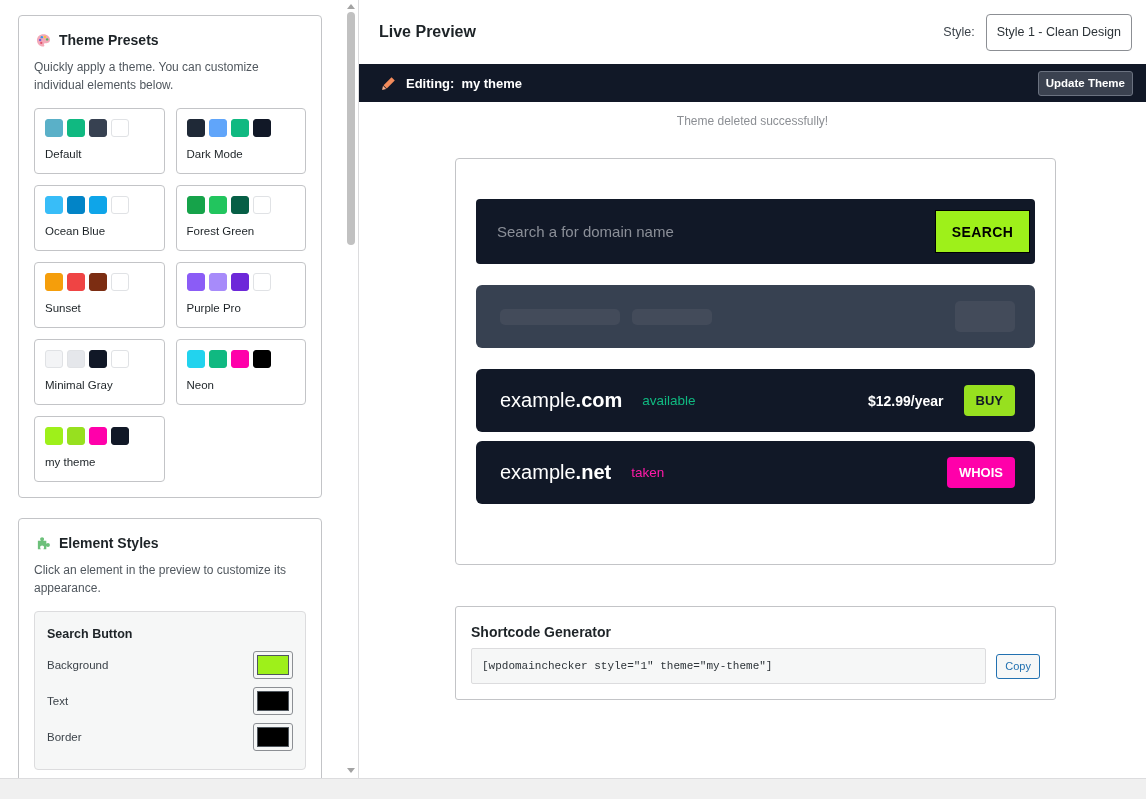  I want to click on update-theme-button: Update Theme, so click(1085, 83).